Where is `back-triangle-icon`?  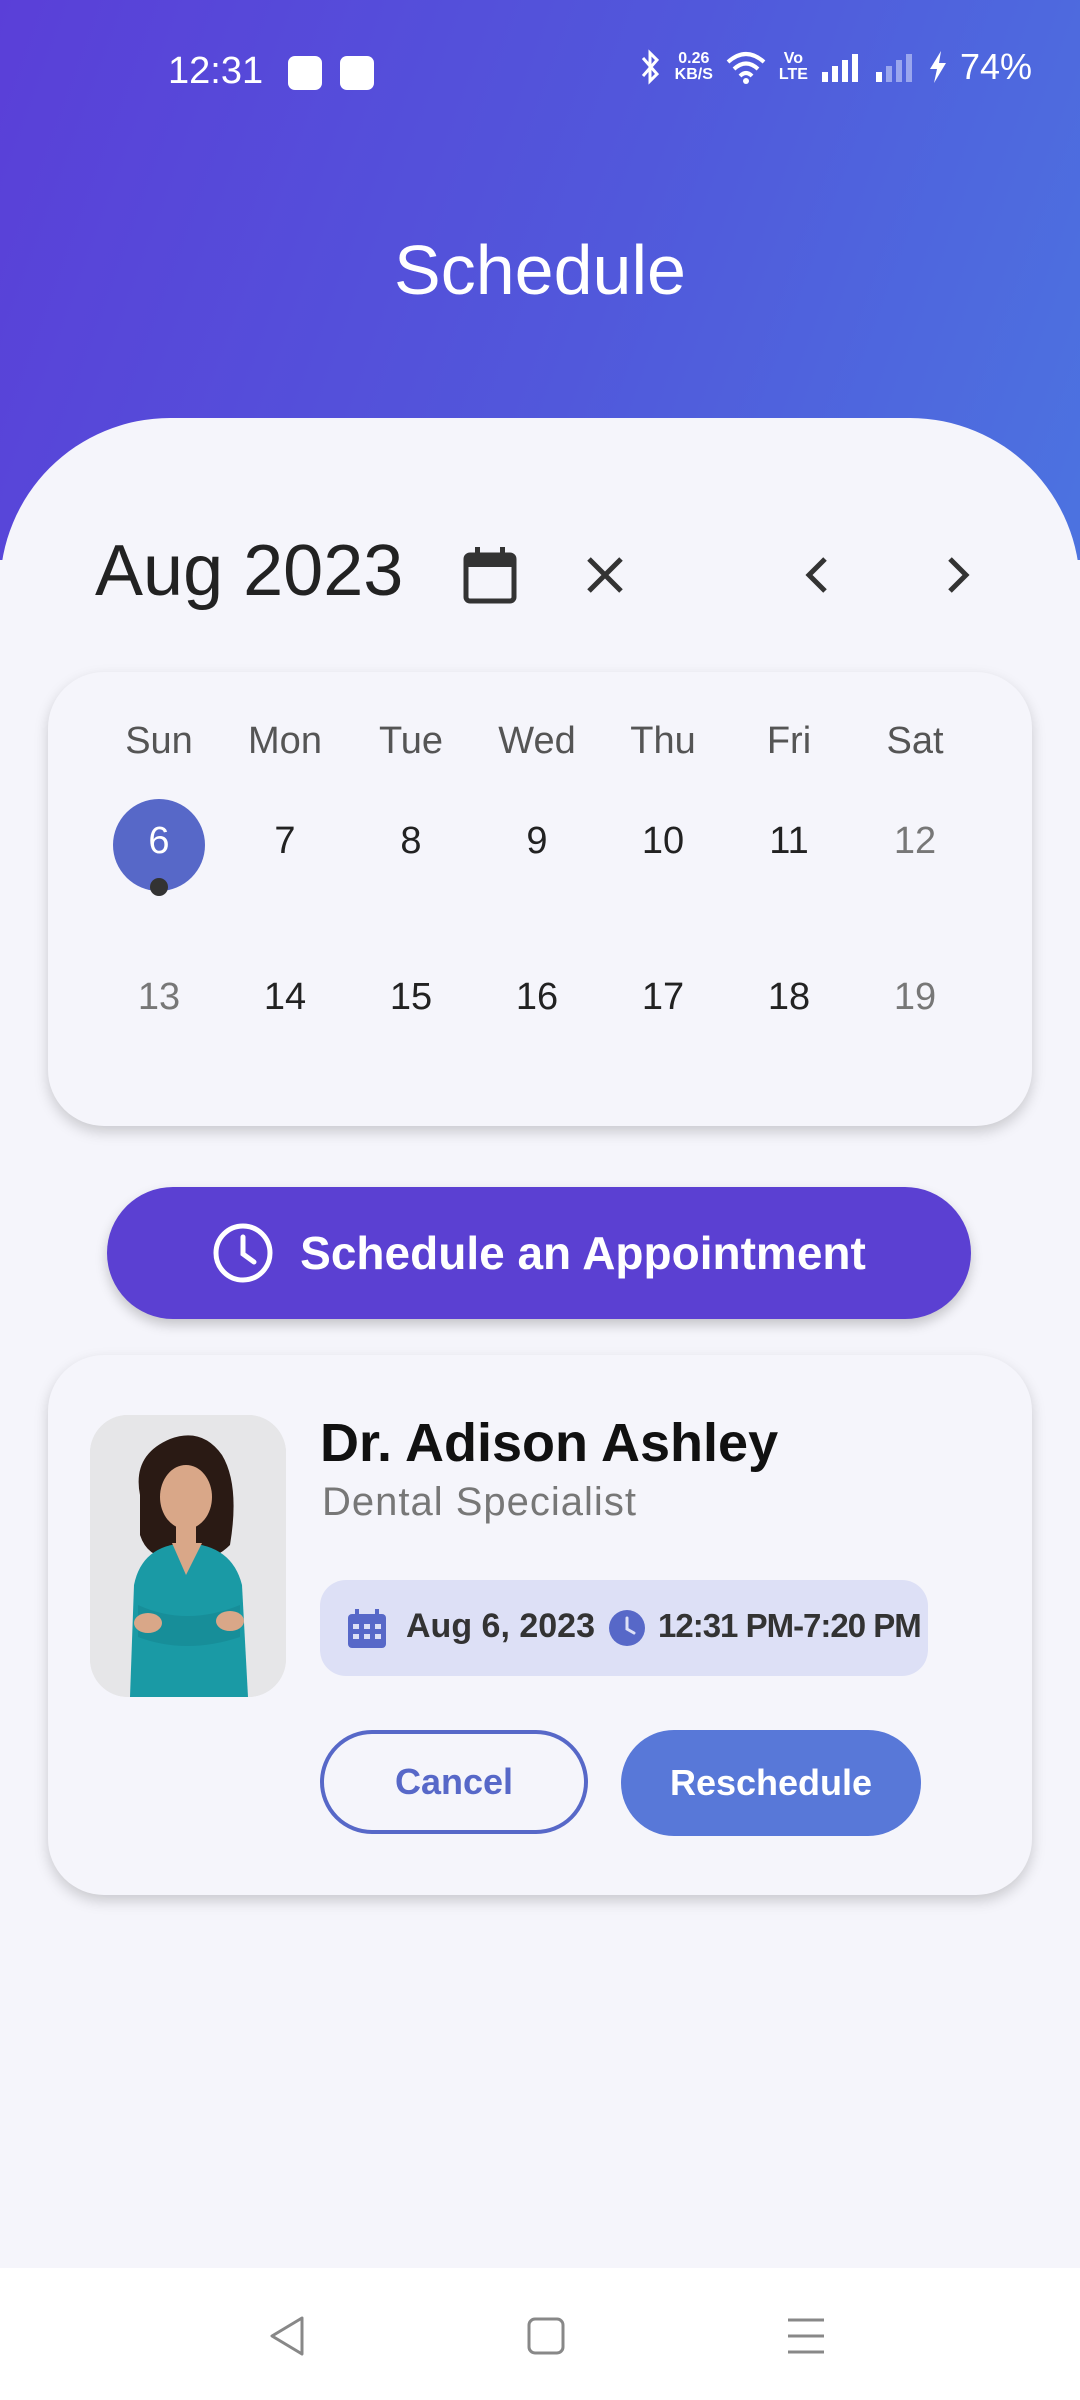 back-triangle-icon is located at coordinates (287, 2336).